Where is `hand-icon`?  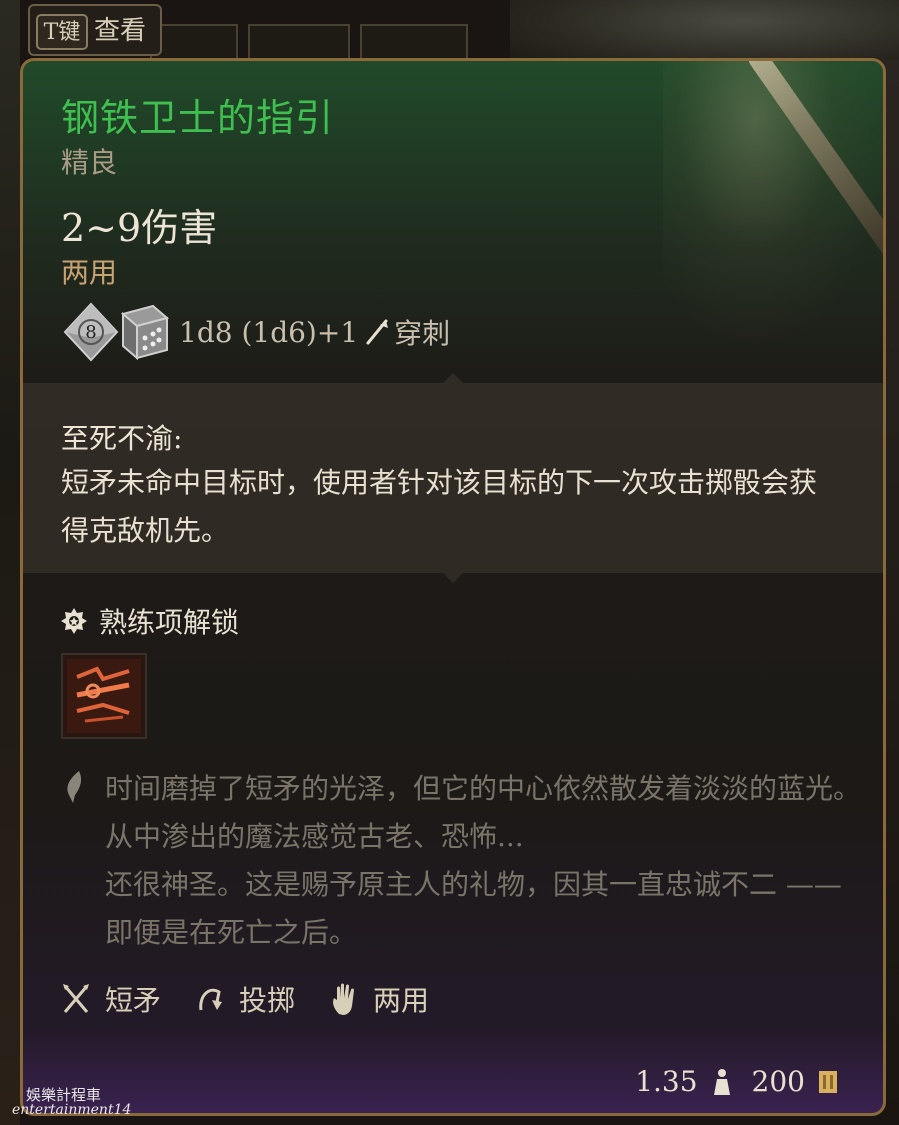
hand-icon is located at coordinates (344, 999).